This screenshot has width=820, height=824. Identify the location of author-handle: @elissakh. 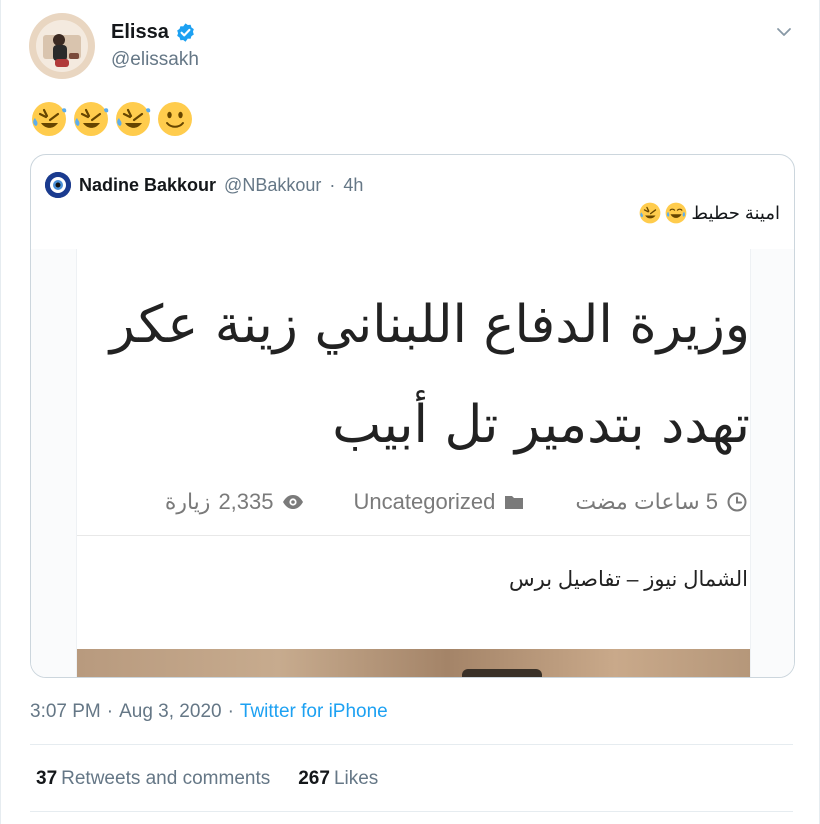
(155, 60).